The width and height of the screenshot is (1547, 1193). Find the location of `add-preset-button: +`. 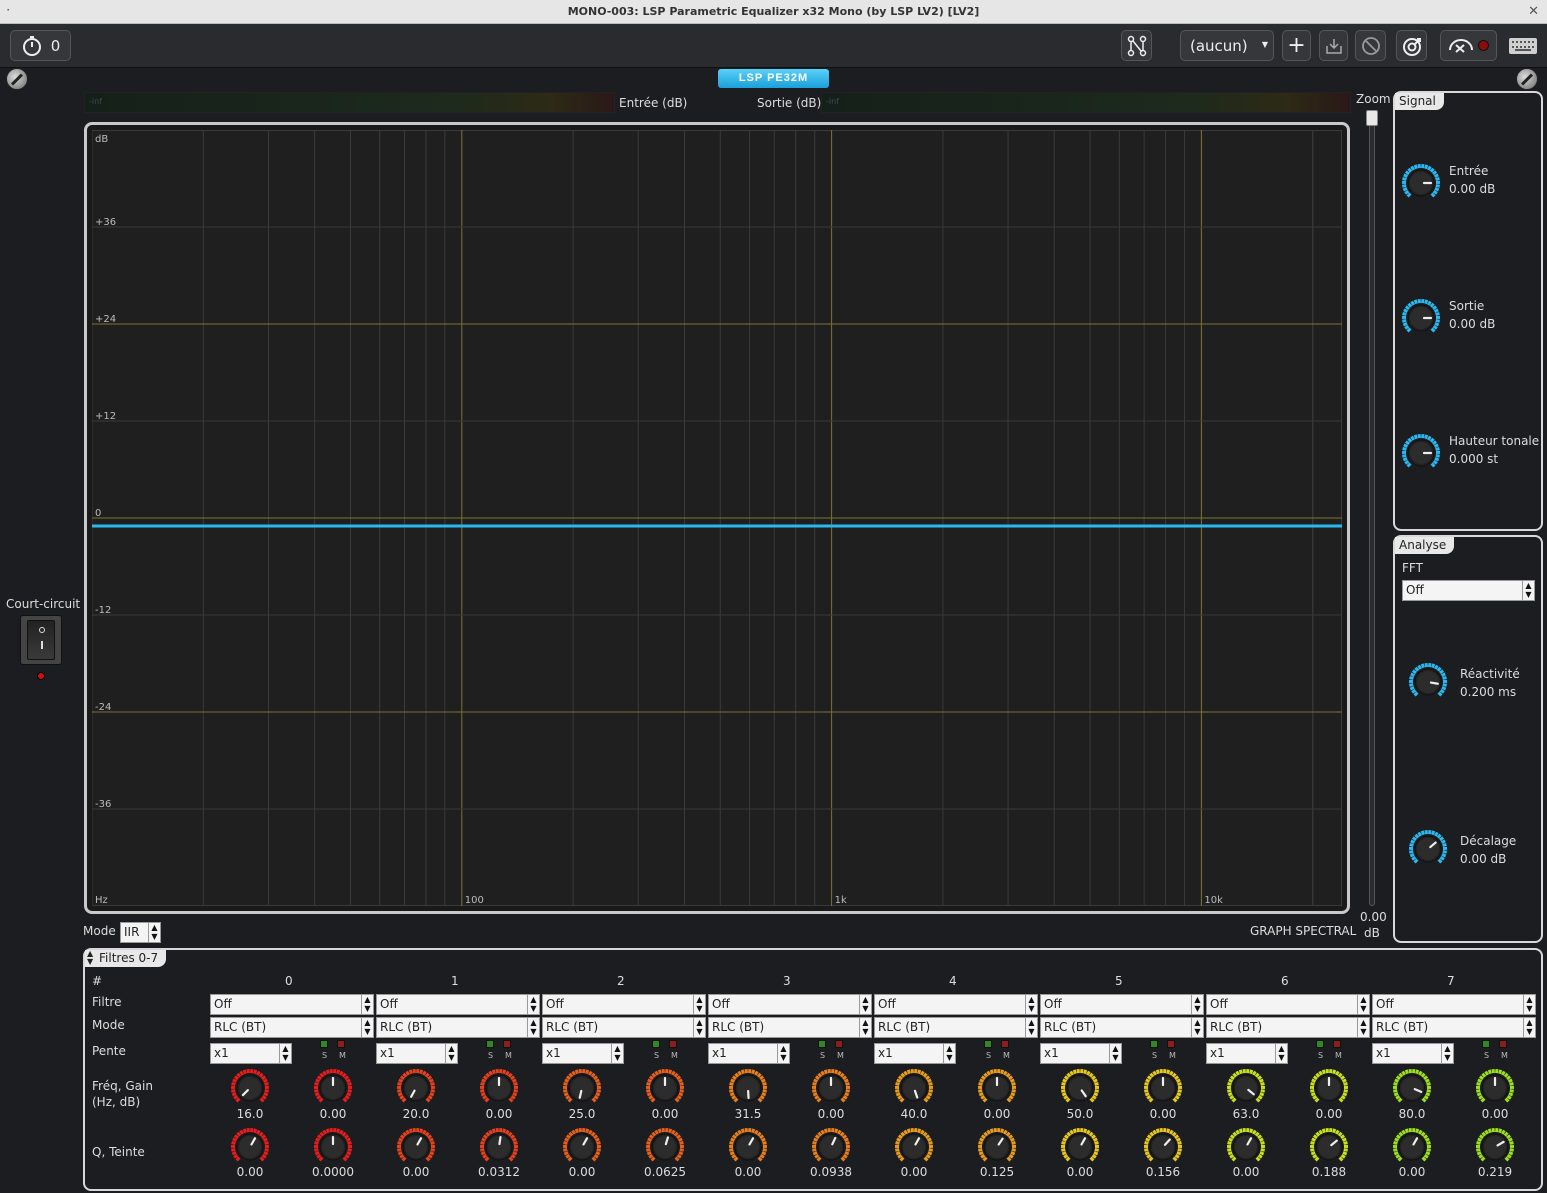

add-preset-button: + is located at coordinates (1296, 45).